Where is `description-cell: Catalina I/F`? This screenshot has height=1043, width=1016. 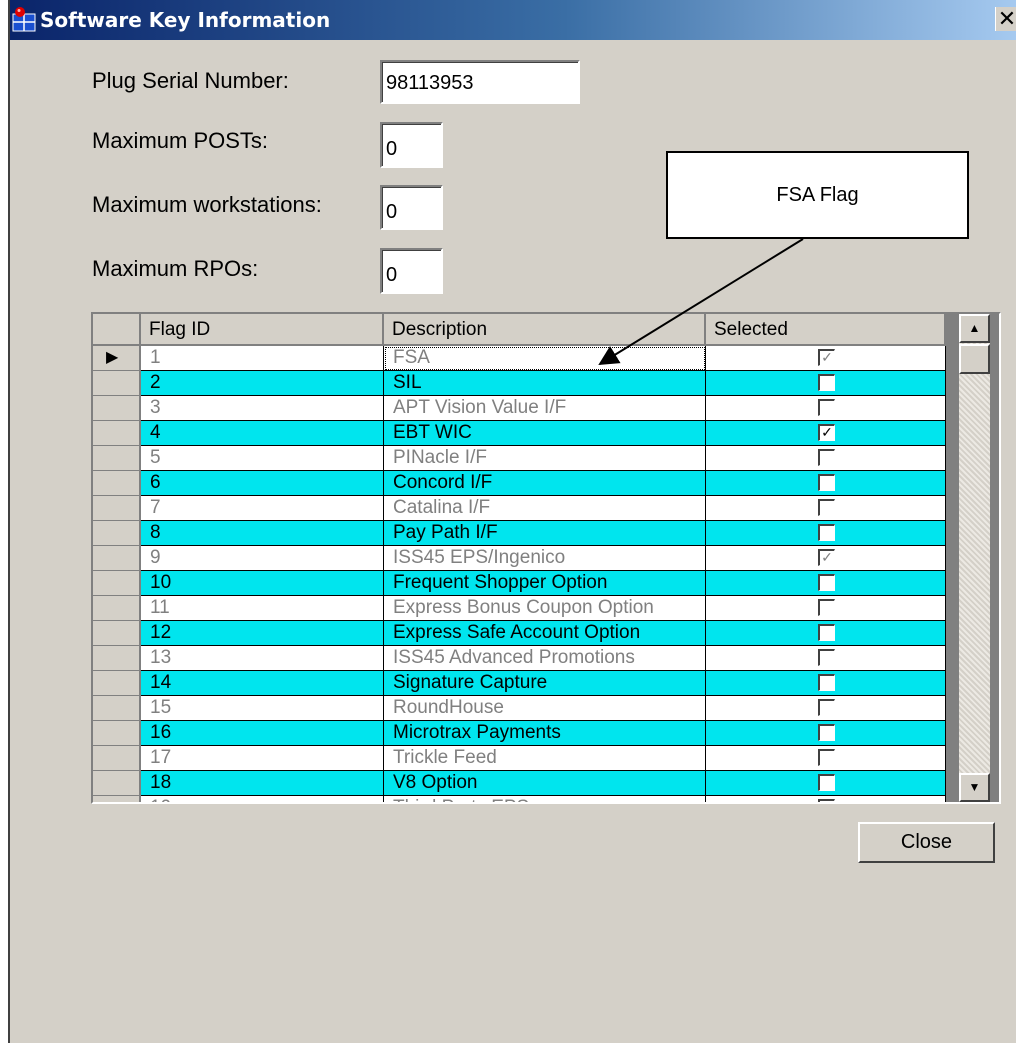 description-cell: Catalina I/F is located at coordinates (545, 508).